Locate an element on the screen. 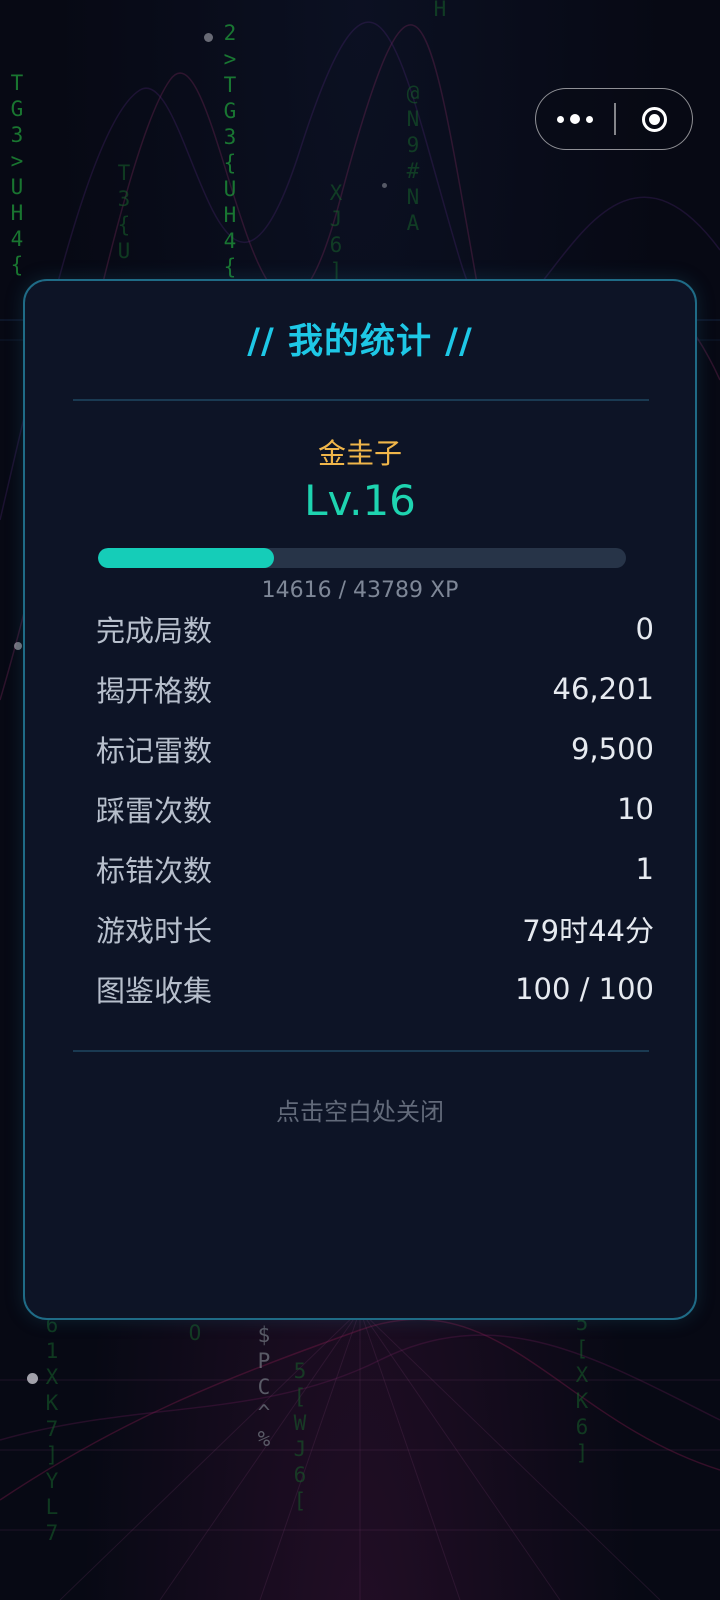 The height and width of the screenshot is (1600, 720). stat-value: 100 / 100 is located at coordinates (584, 989).